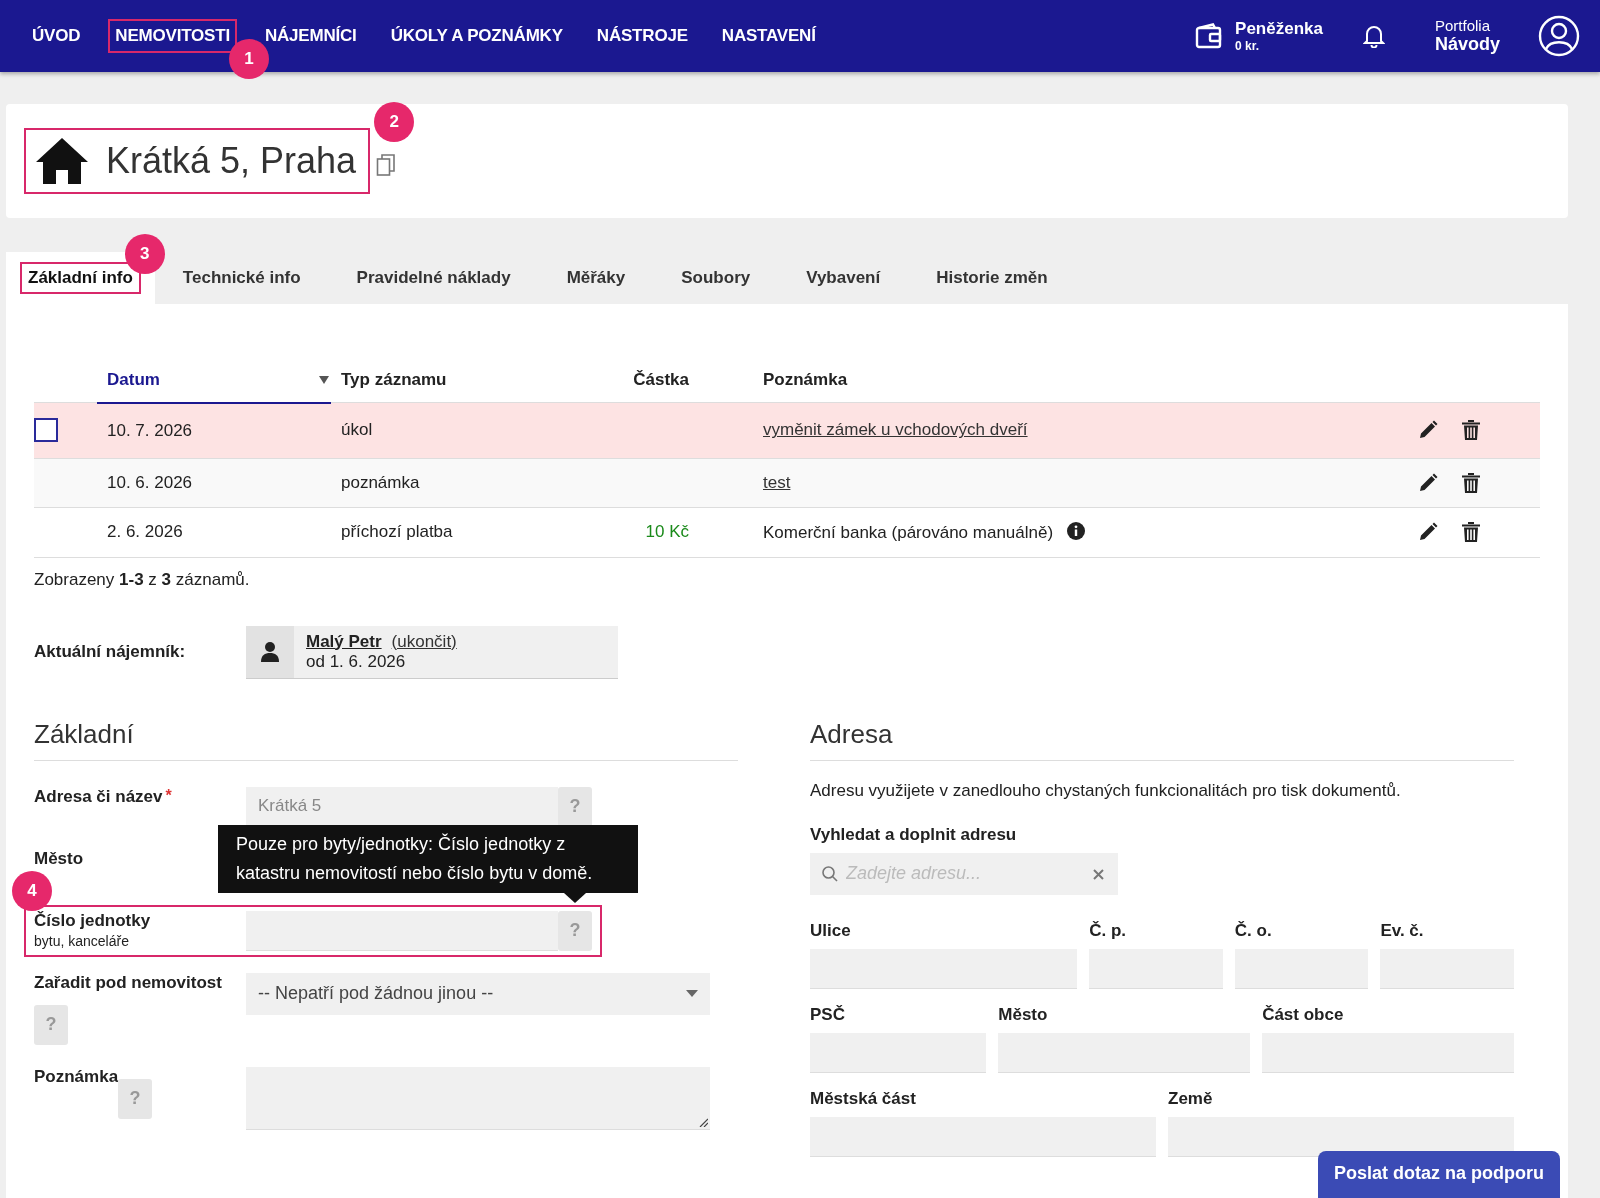 The width and height of the screenshot is (1600, 1198). Describe the element at coordinates (1248, 46) in the screenshot. I see `wallet-balance: 0 kr.` at that location.